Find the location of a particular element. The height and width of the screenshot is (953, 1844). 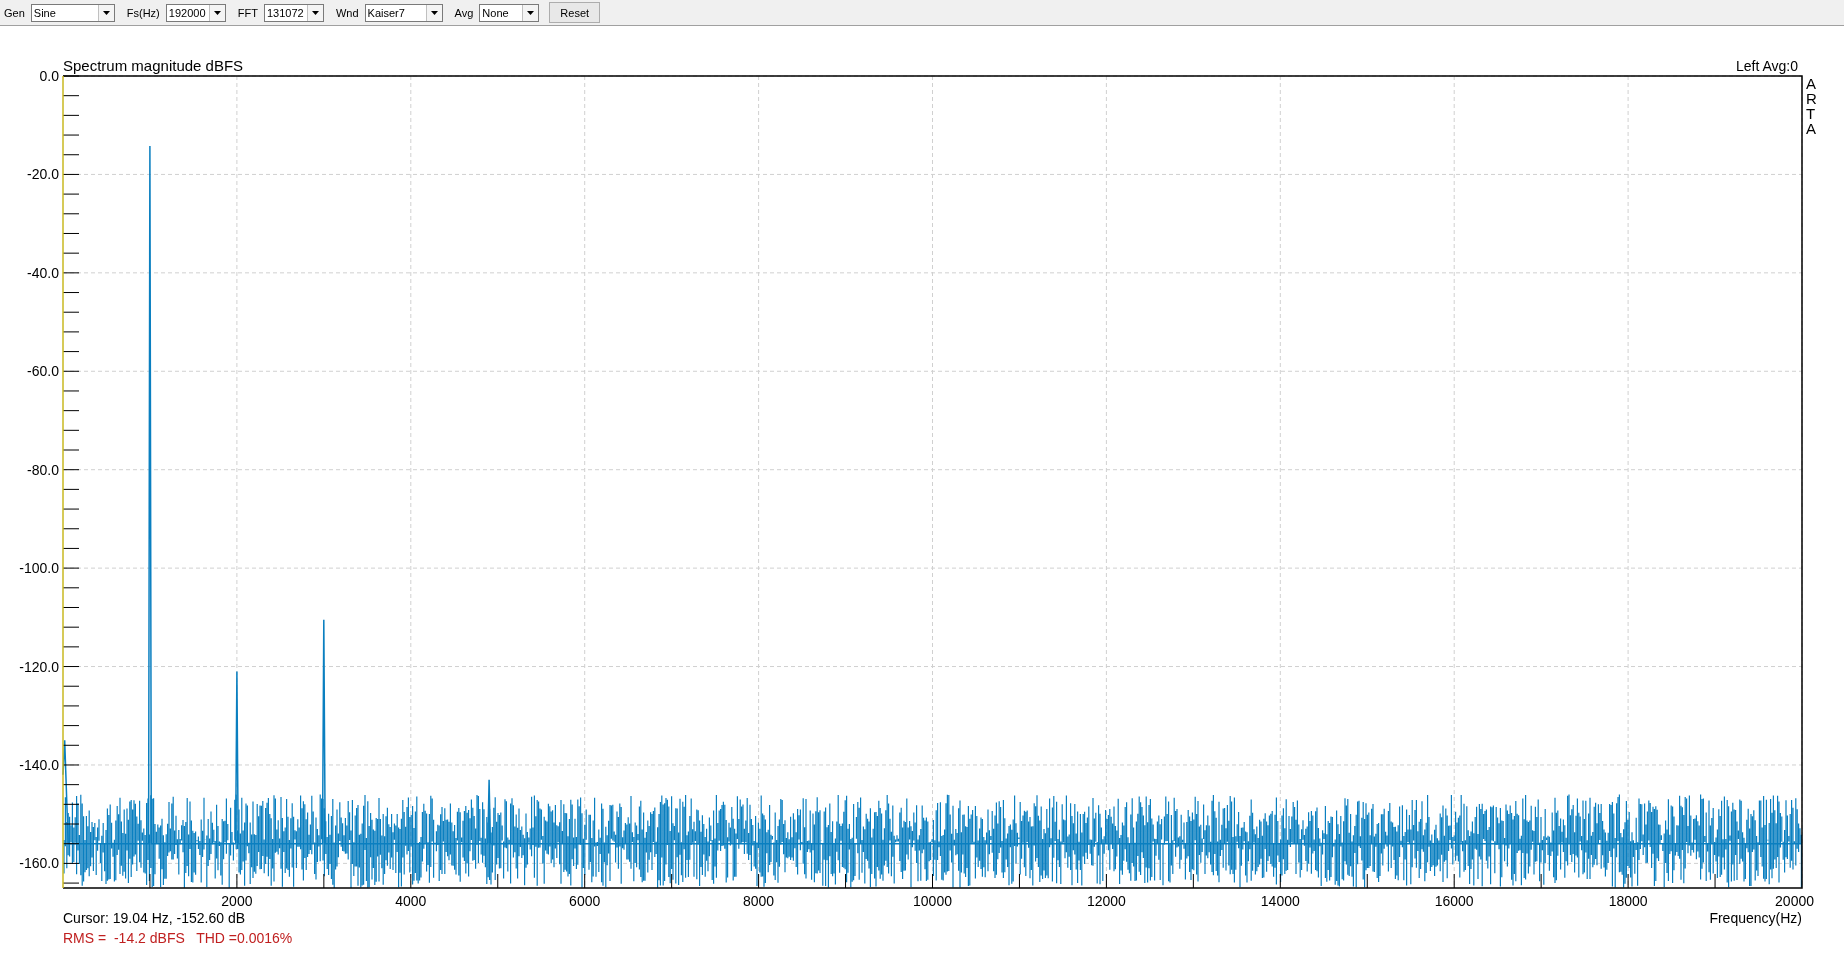

x-tick-label: 4000 is located at coordinates (411, 900).